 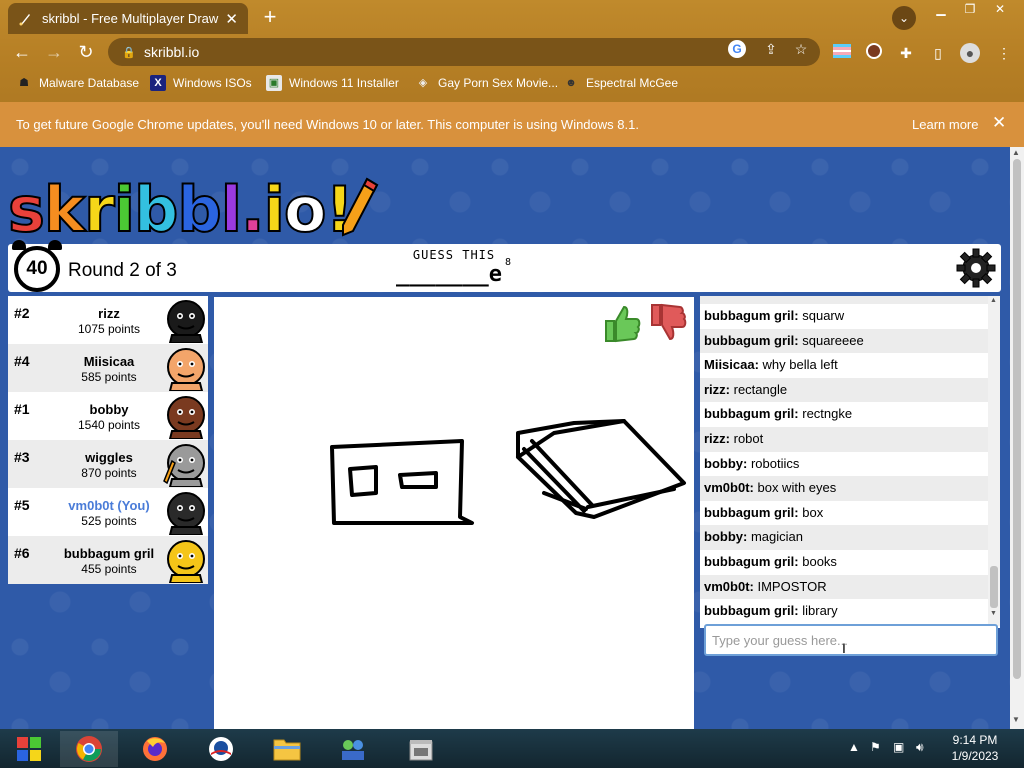 I want to click on bookmark-star-icon: ☆, so click(x=801, y=49).